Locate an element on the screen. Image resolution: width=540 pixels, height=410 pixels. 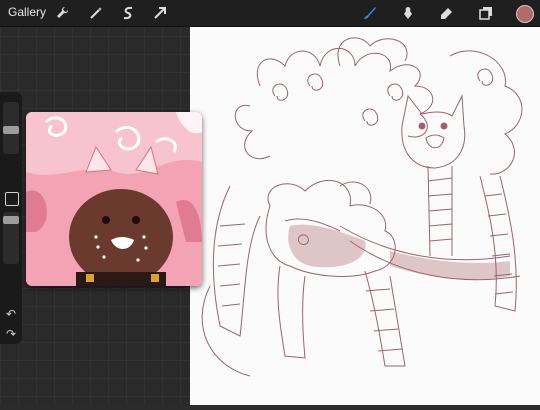
redo-icon: ↷ is located at coordinates (11, 334).